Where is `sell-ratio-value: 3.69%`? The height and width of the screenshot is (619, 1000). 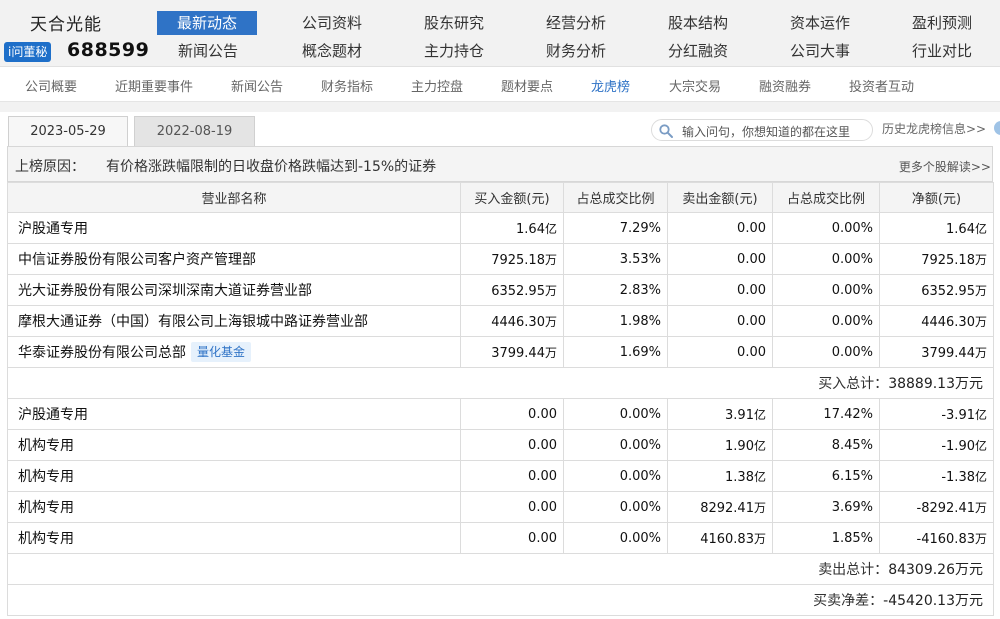 sell-ratio-value: 3.69% is located at coordinates (852, 507).